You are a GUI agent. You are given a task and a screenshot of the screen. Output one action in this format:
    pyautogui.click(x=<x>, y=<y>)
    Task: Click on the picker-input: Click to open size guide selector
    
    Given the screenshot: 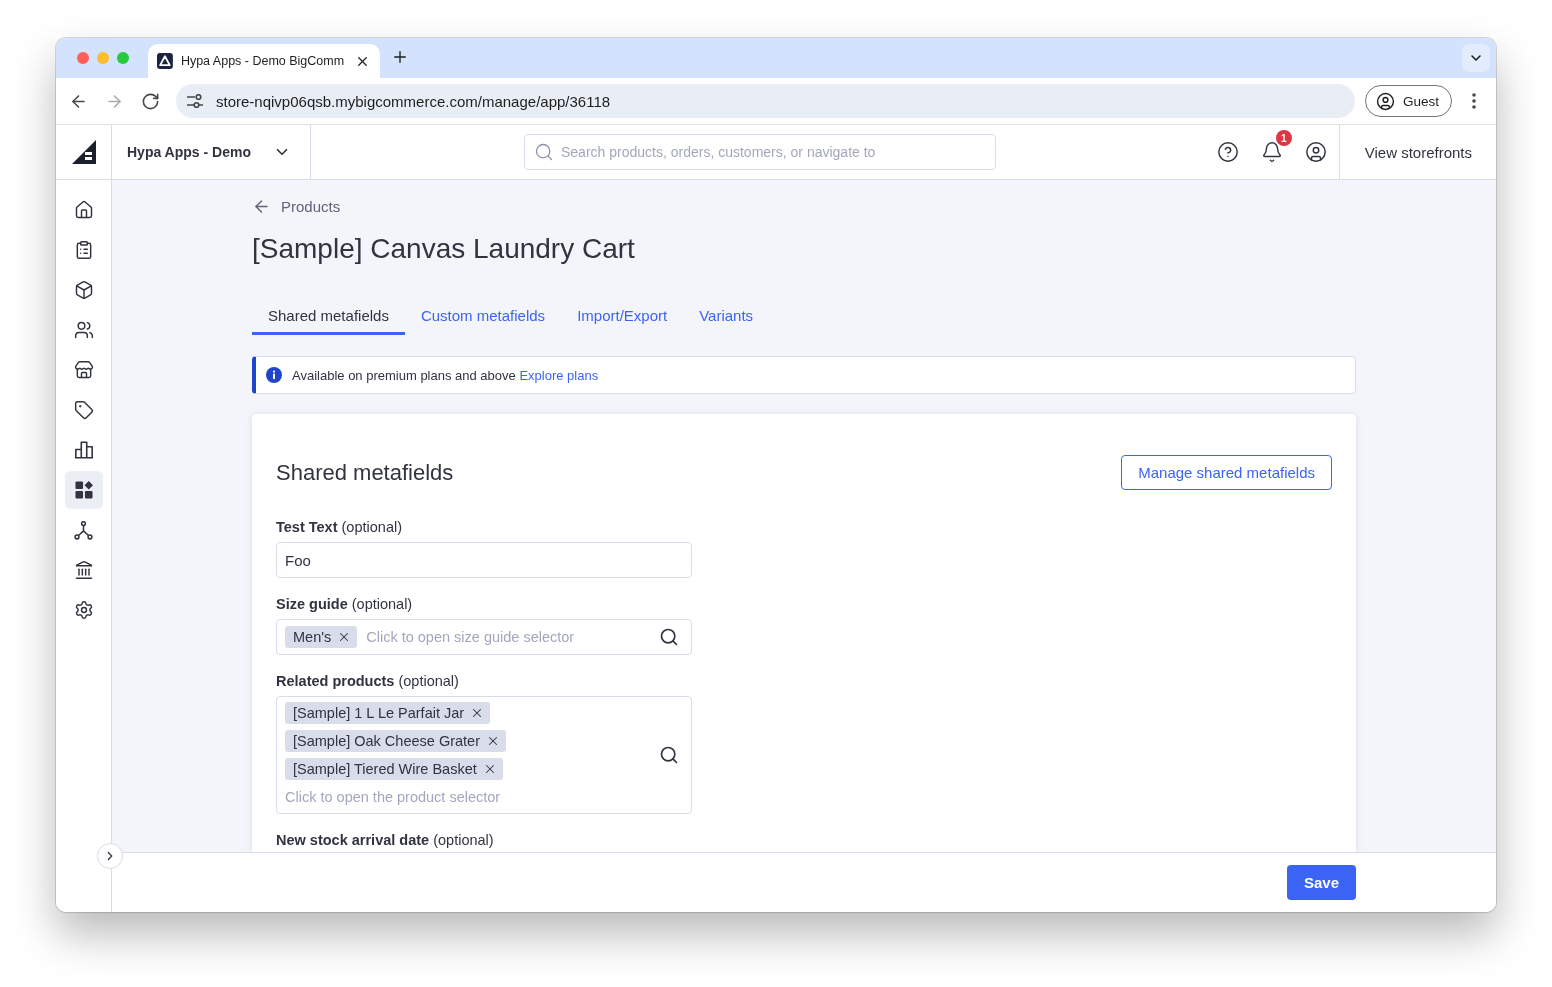 What is the action you would take?
    pyautogui.click(x=508, y=637)
    